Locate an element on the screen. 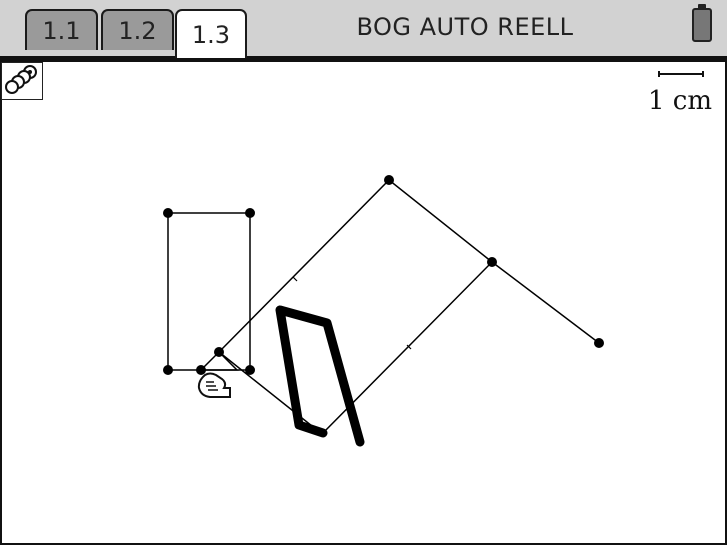  rectangle-shape is located at coordinates (209, 291).